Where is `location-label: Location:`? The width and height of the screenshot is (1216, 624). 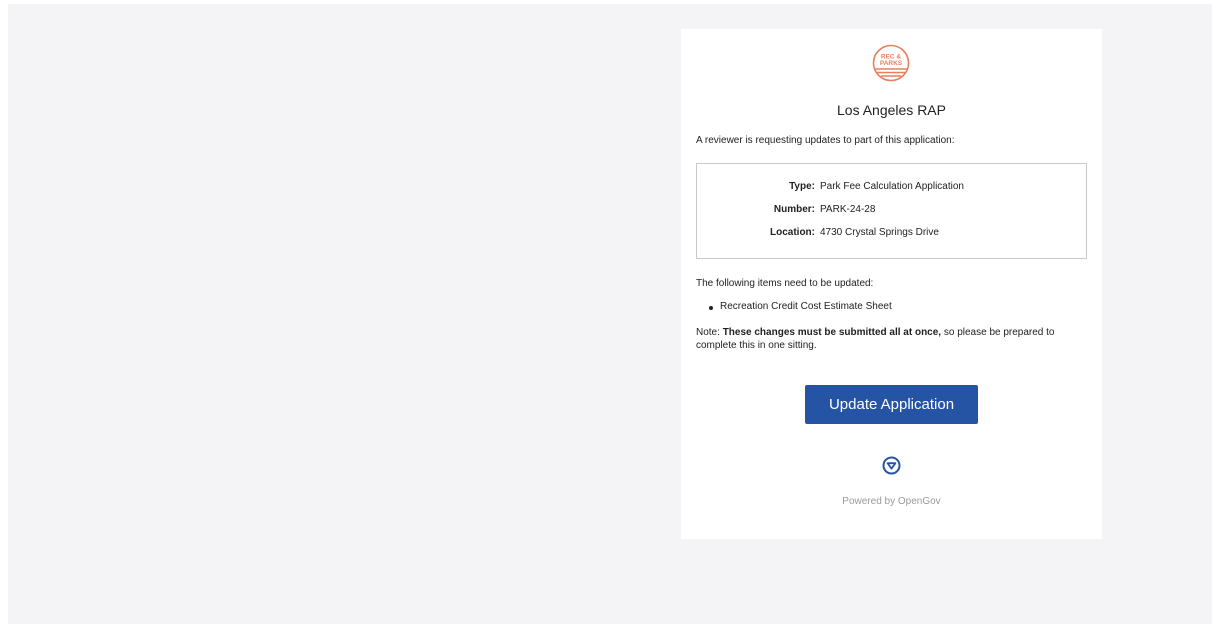 location-label: Location: is located at coordinates (792, 232).